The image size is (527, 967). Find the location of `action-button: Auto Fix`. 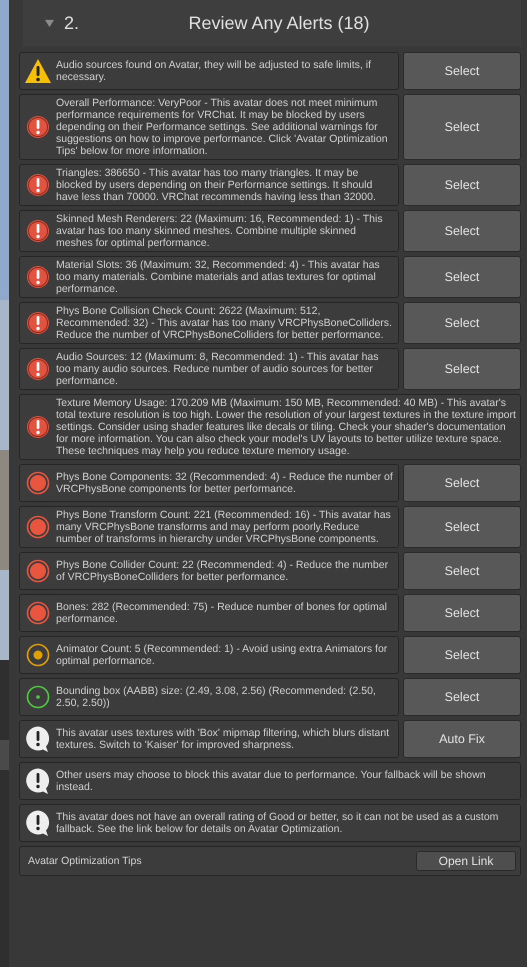

action-button: Auto Fix is located at coordinates (462, 739).